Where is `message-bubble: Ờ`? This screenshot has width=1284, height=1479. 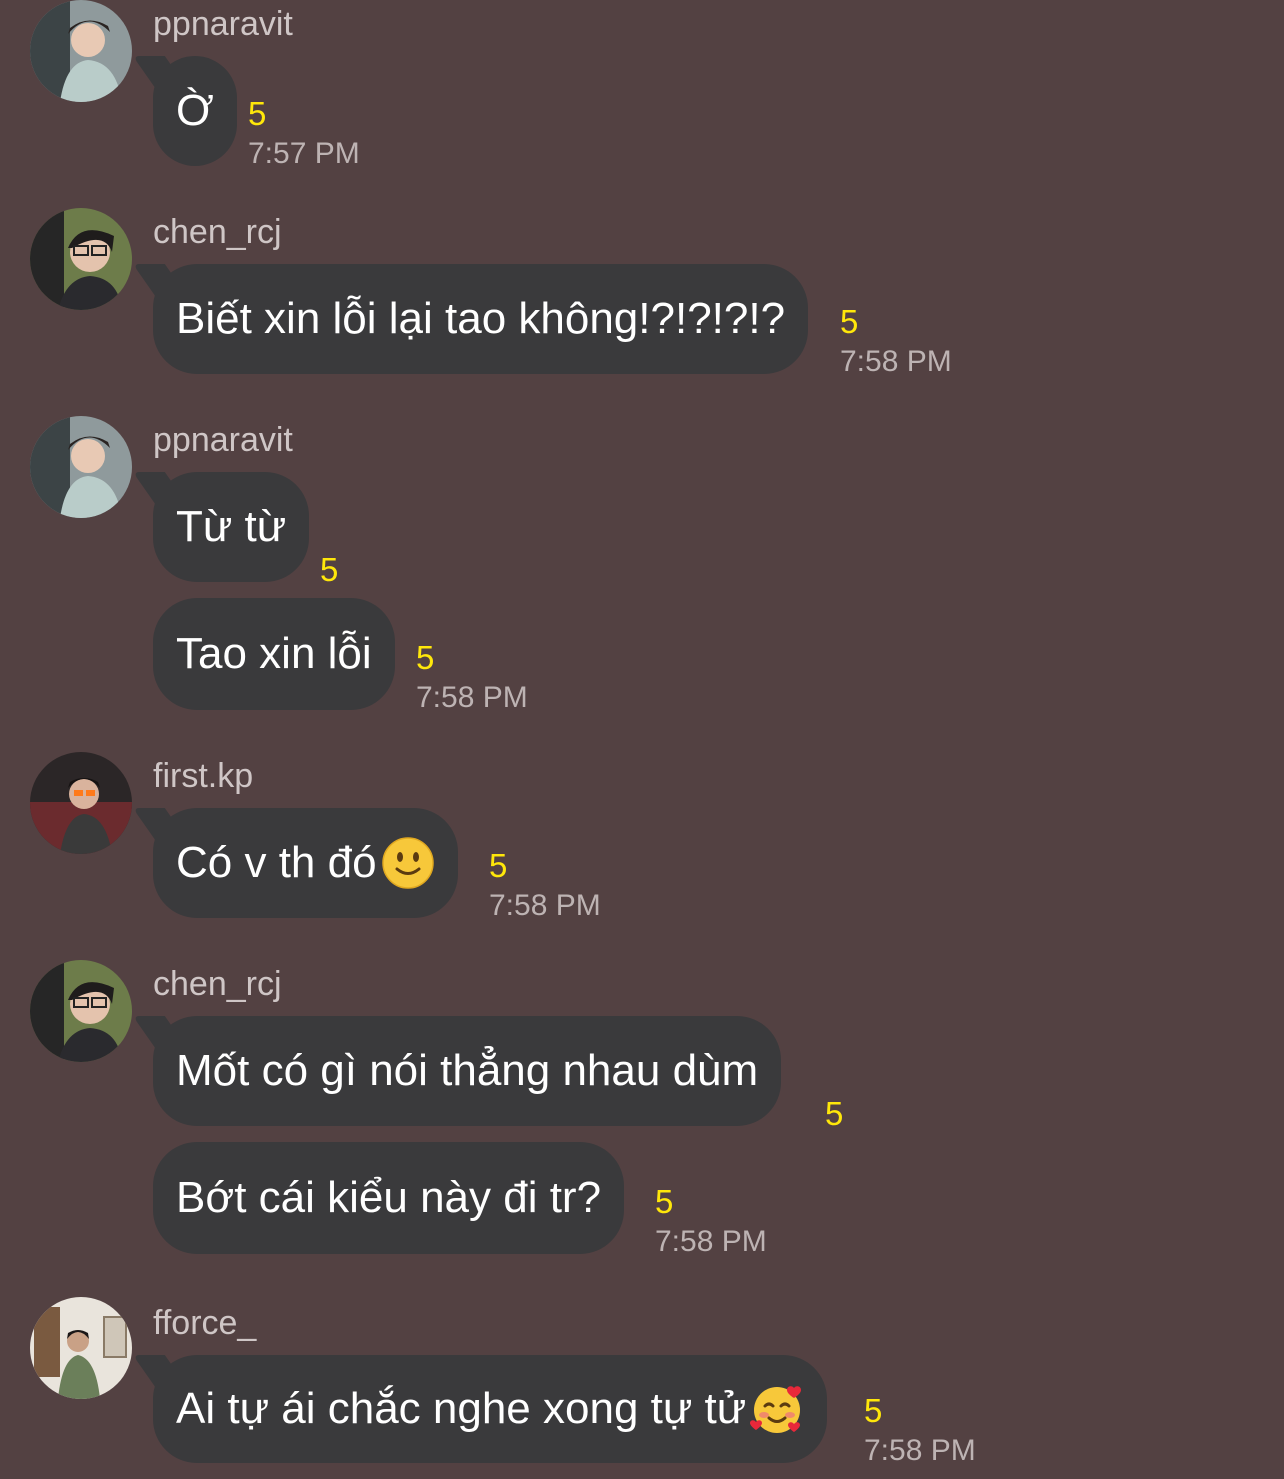
message-bubble: Ờ is located at coordinates (195, 111).